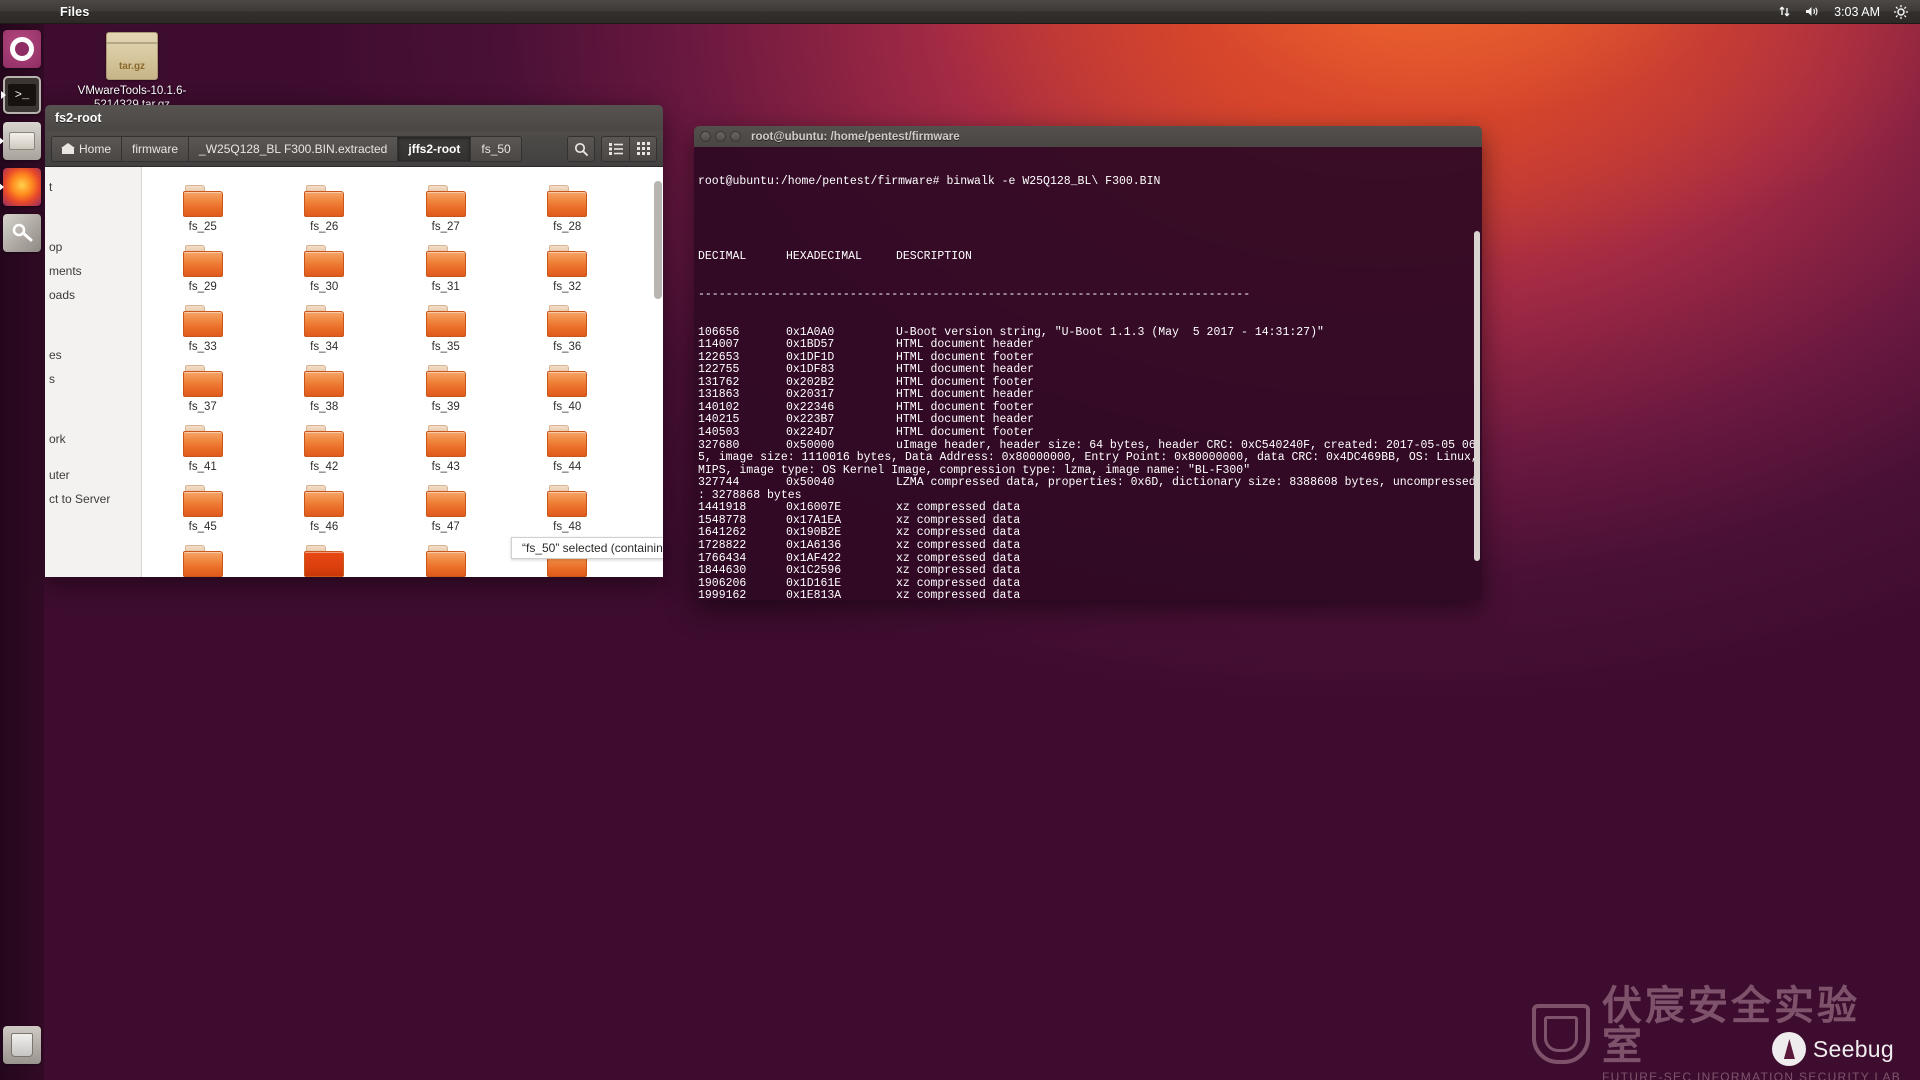 The image size is (1920, 1080). What do you see at coordinates (93, 439) in the screenshot?
I see `sidebar-item-network: ork` at bounding box center [93, 439].